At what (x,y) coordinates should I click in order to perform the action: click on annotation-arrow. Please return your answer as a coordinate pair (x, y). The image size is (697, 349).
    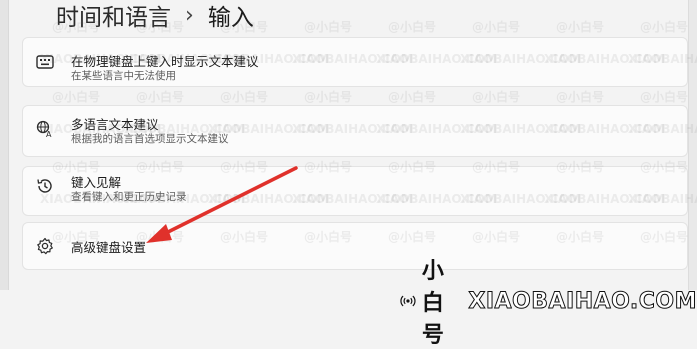
    Looking at the image, I should click on (222, 204).